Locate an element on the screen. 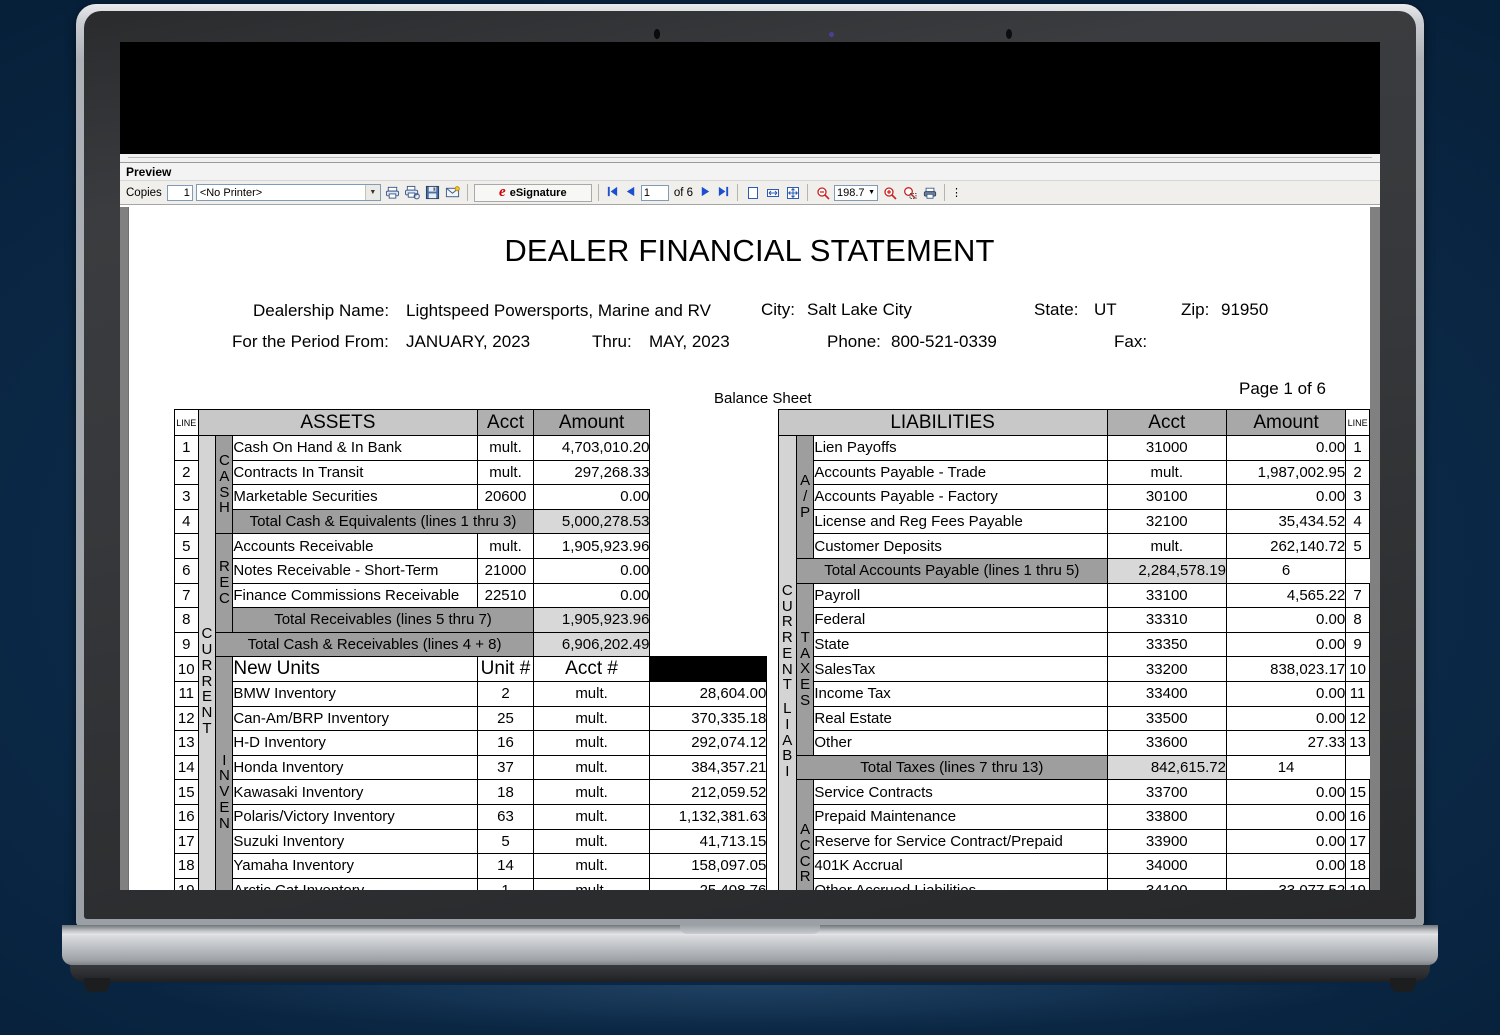 This screenshot has width=1500, height=1035. row-description: Service Contracts is located at coordinates (960, 792).